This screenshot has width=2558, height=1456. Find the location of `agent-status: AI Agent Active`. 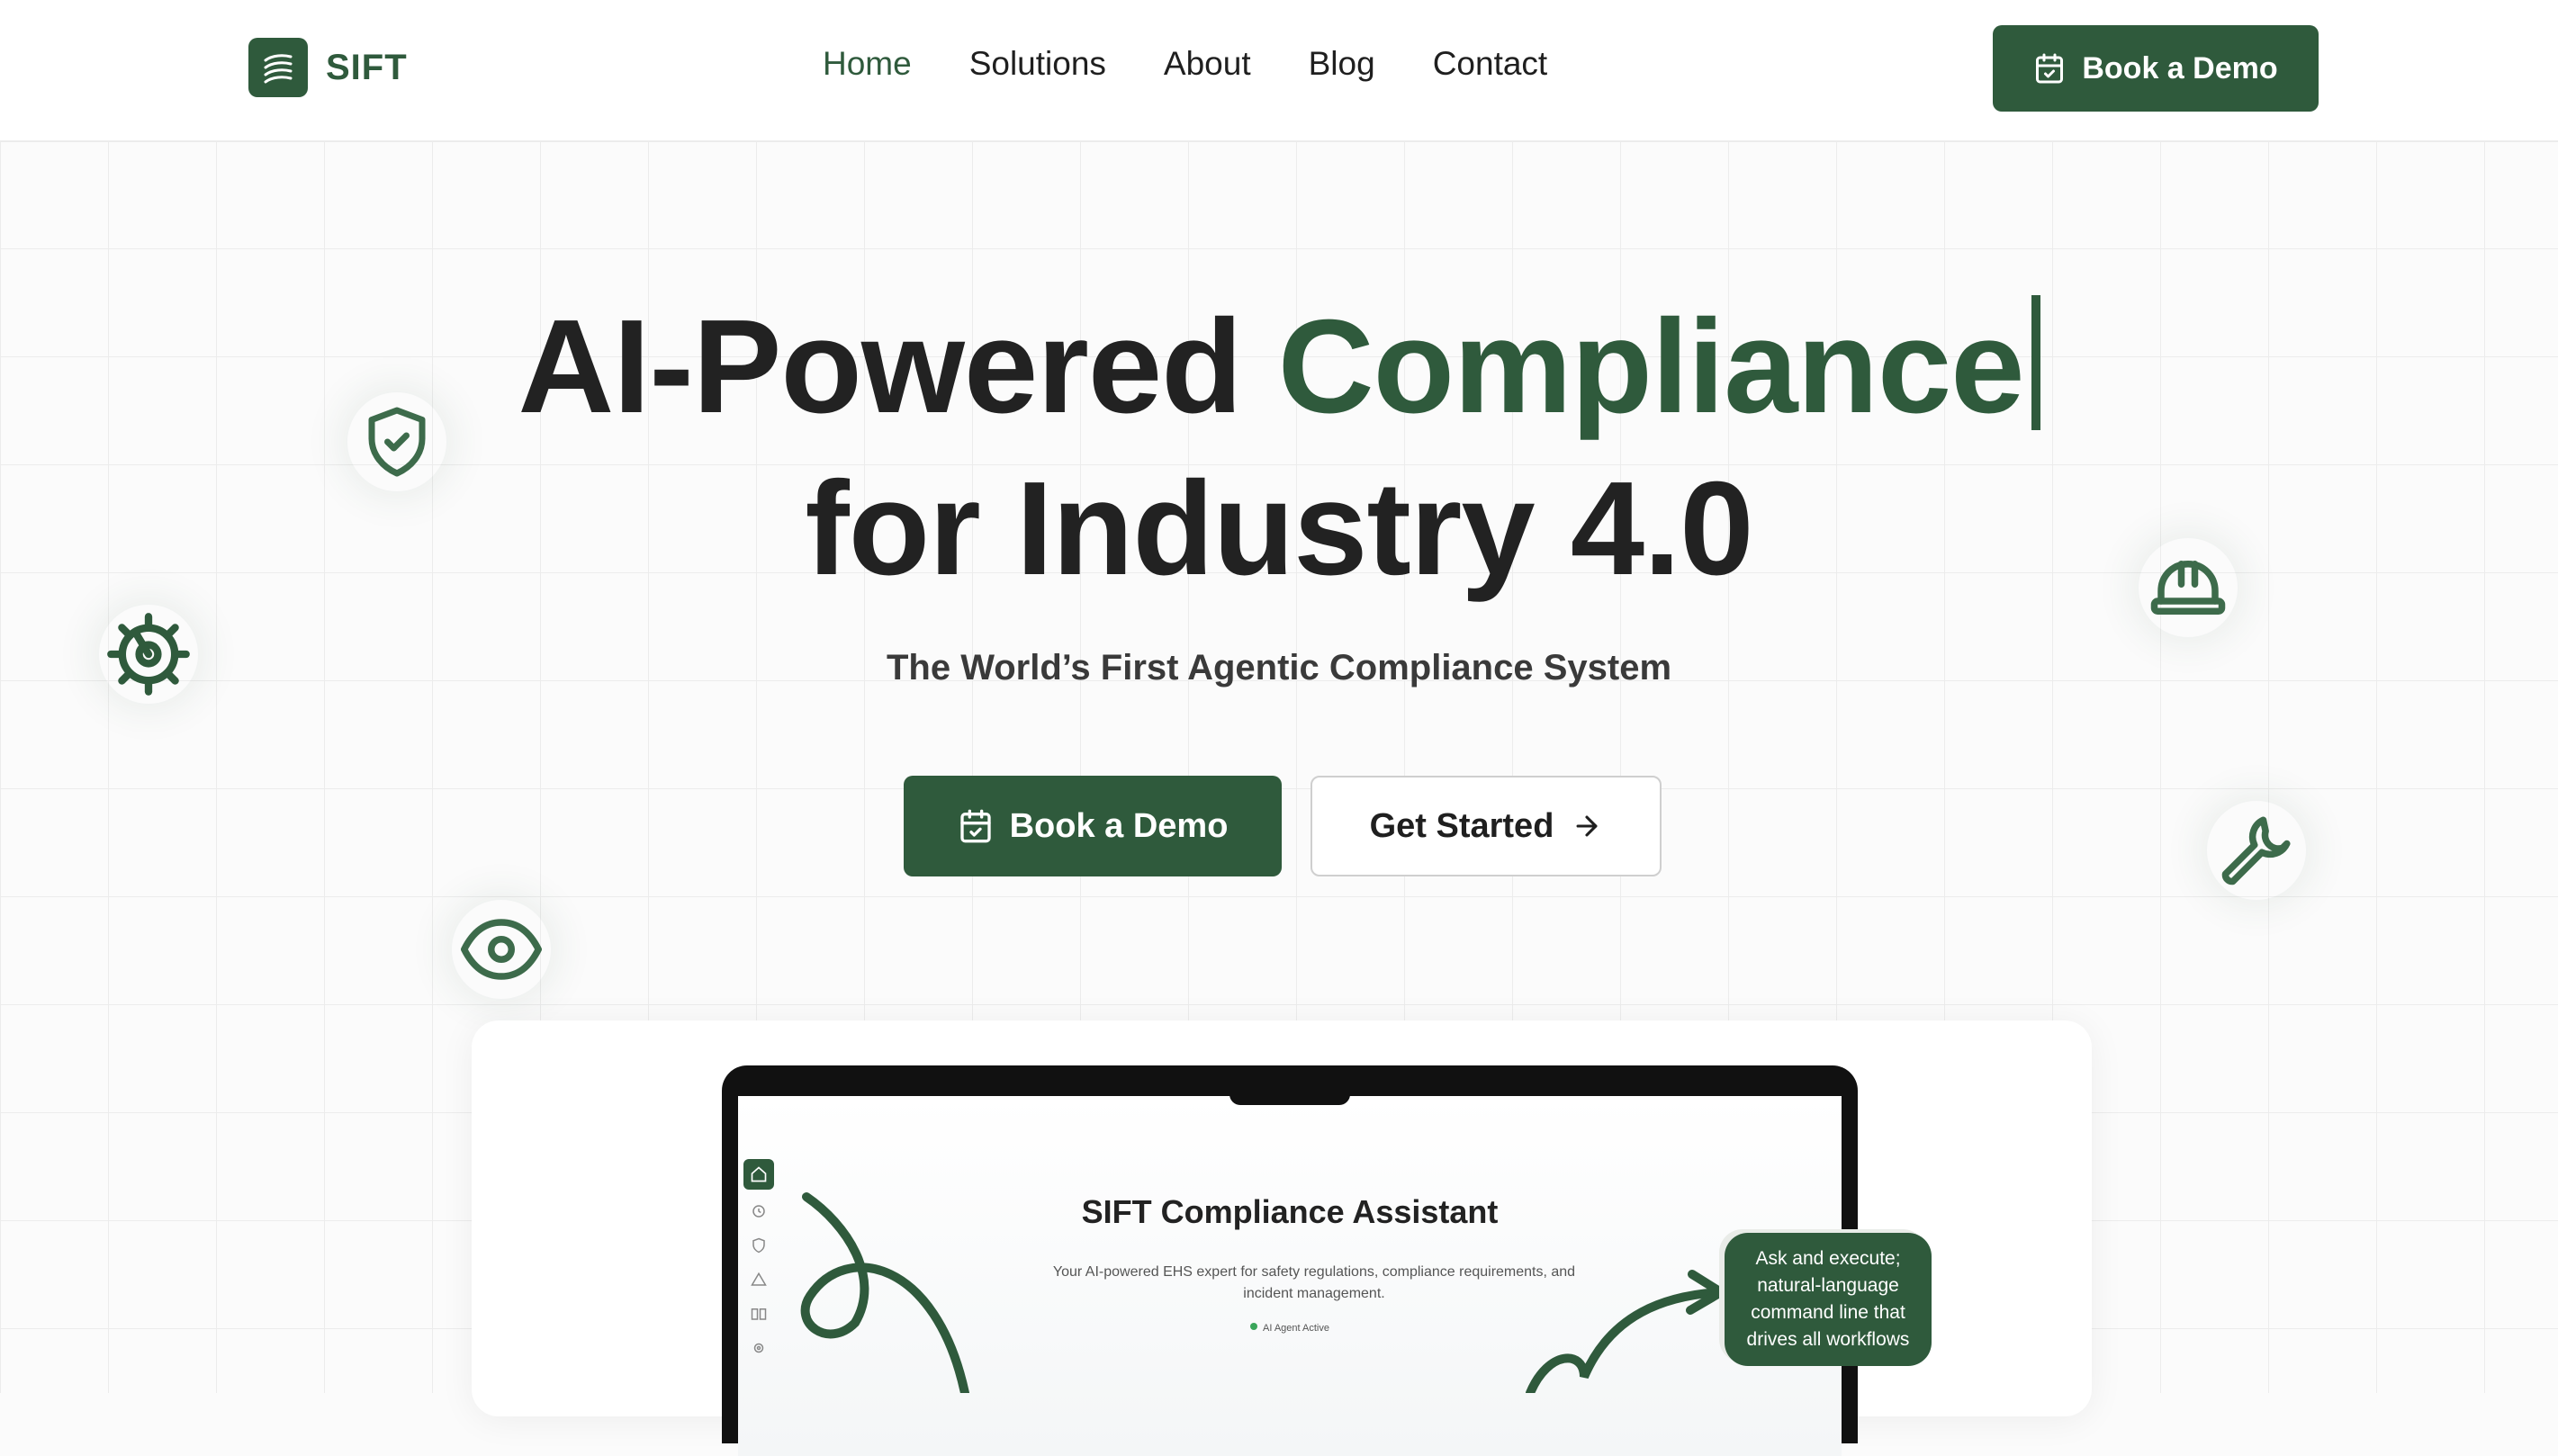

agent-status: AI Agent Active is located at coordinates (1290, 1328).